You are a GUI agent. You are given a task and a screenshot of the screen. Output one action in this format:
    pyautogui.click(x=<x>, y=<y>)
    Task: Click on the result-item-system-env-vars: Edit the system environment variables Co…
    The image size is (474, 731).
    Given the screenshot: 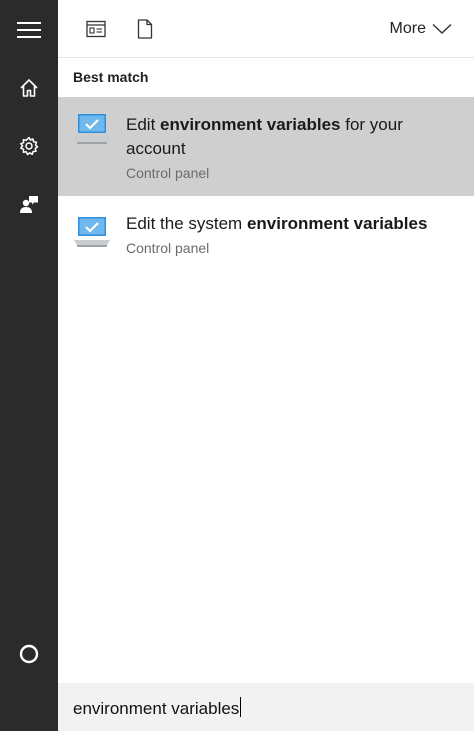 What is the action you would take?
    pyautogui.click(x=266, y=235)
    